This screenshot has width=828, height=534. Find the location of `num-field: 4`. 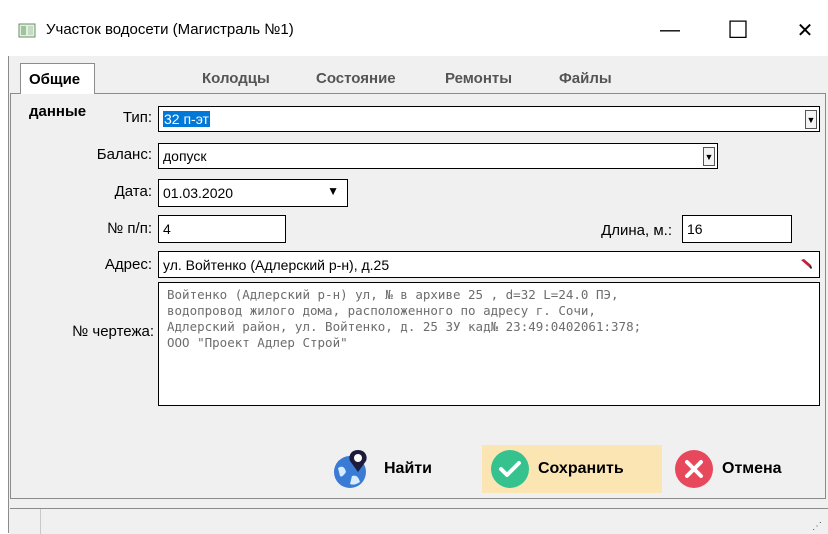

num-field: 4 is located at coordinates (222, 229).